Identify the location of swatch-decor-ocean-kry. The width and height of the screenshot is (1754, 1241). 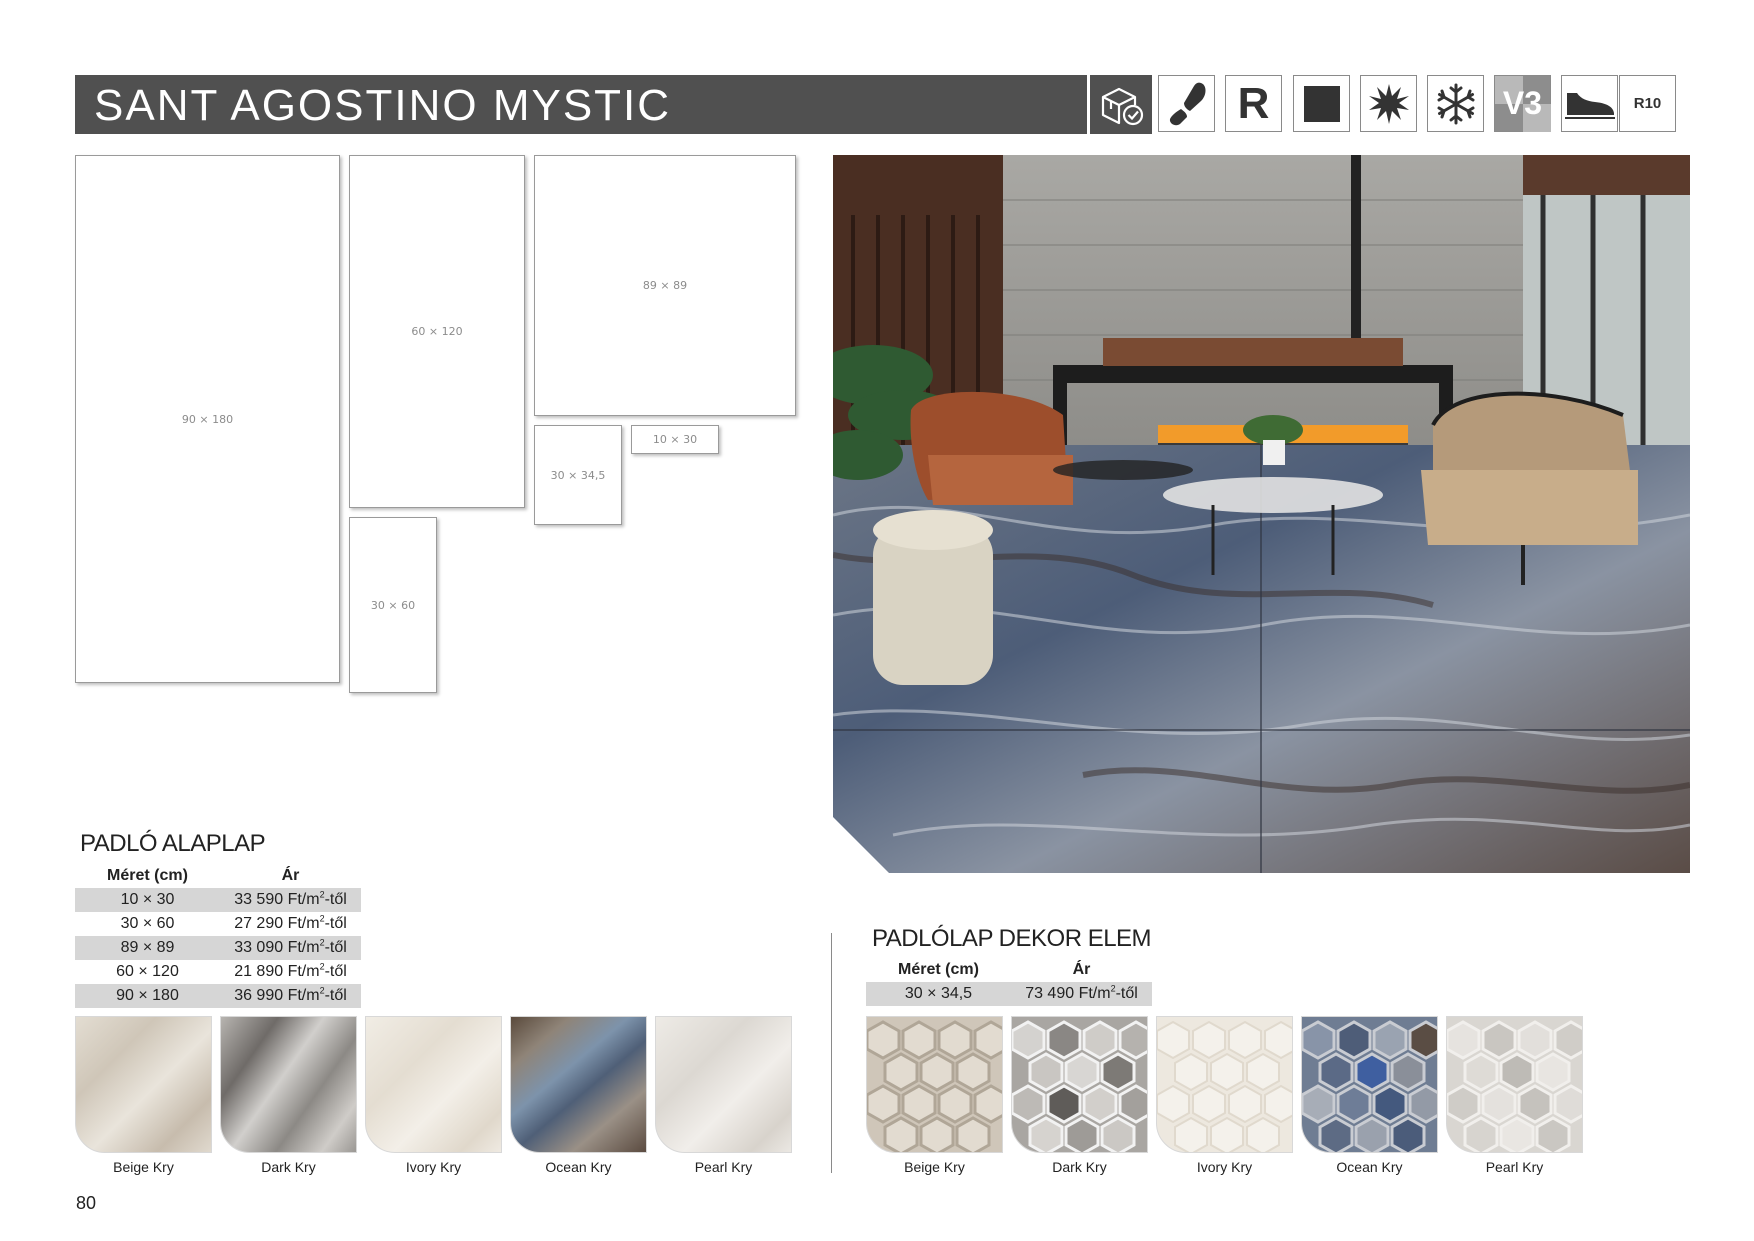
(1369, 1084).